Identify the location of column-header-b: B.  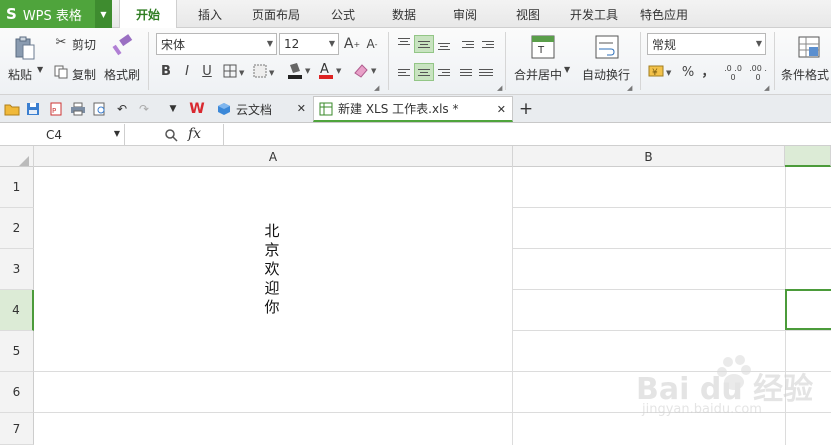
(649, 156).